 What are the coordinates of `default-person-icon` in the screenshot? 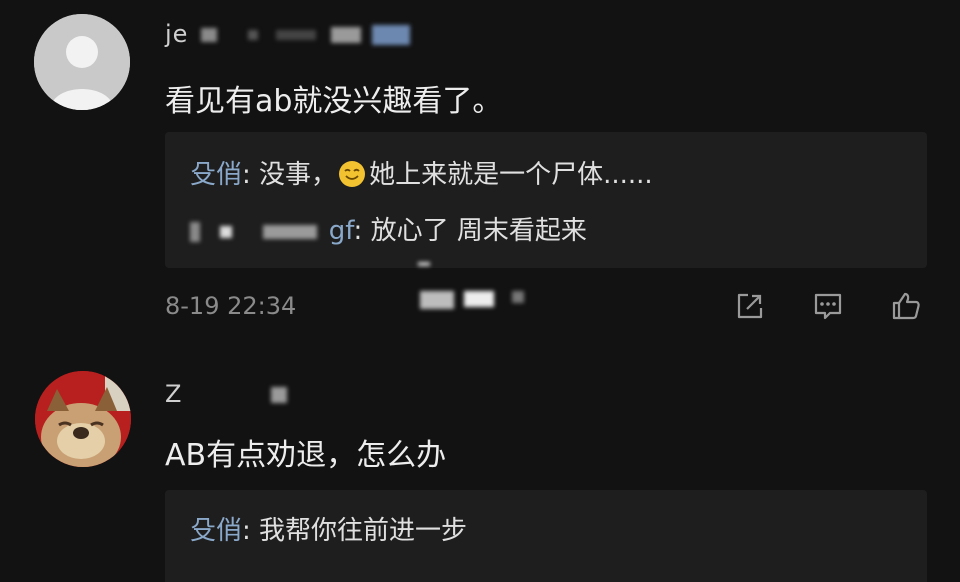 It's located at (82, 62).